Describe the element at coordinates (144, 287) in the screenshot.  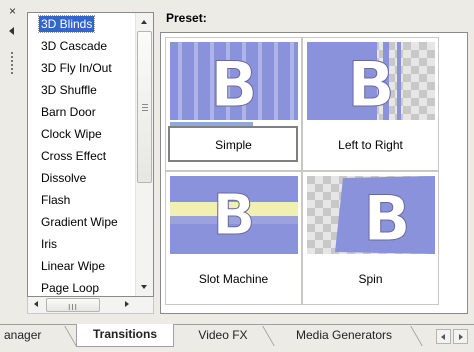
I see `scroll-down-arrow-icon` at that location.